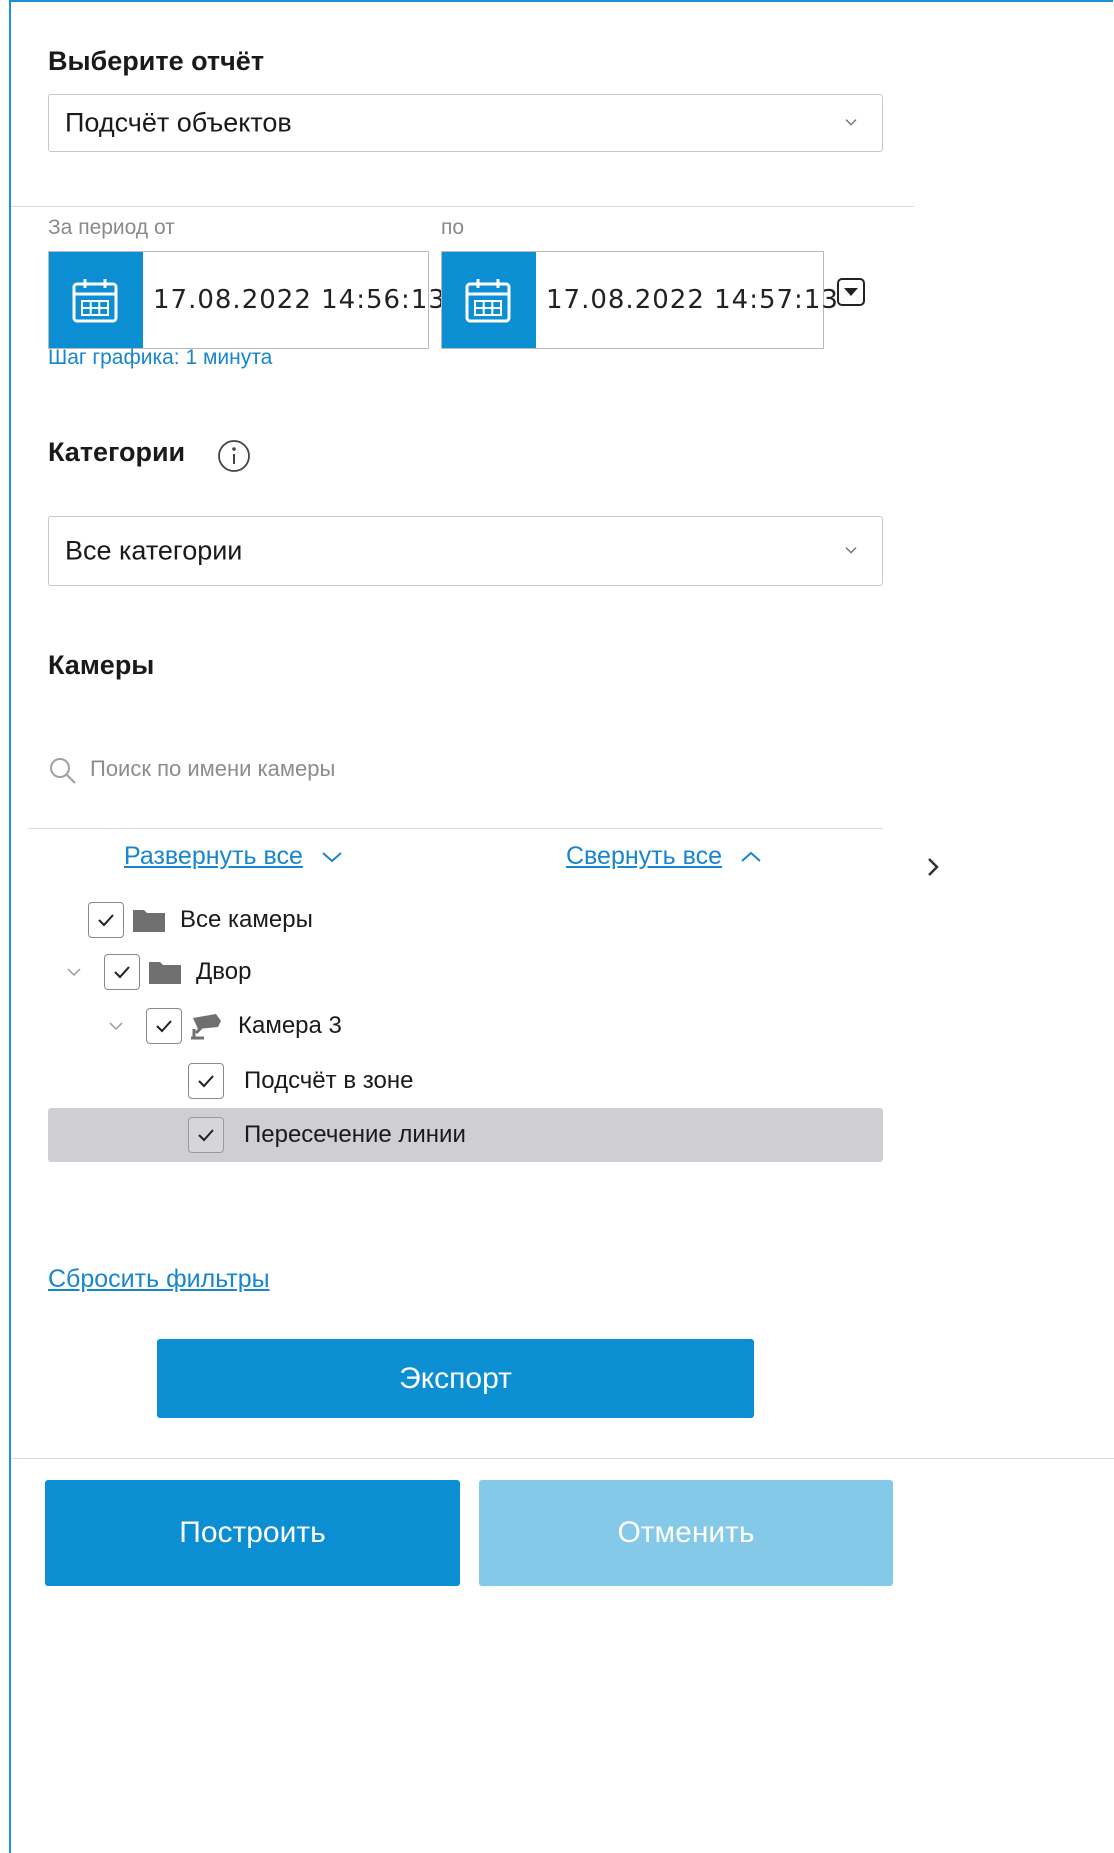 The image size is (1114, 1853). I want to click on tree-item-all-cameras: Все камеры, so click(200, 920).